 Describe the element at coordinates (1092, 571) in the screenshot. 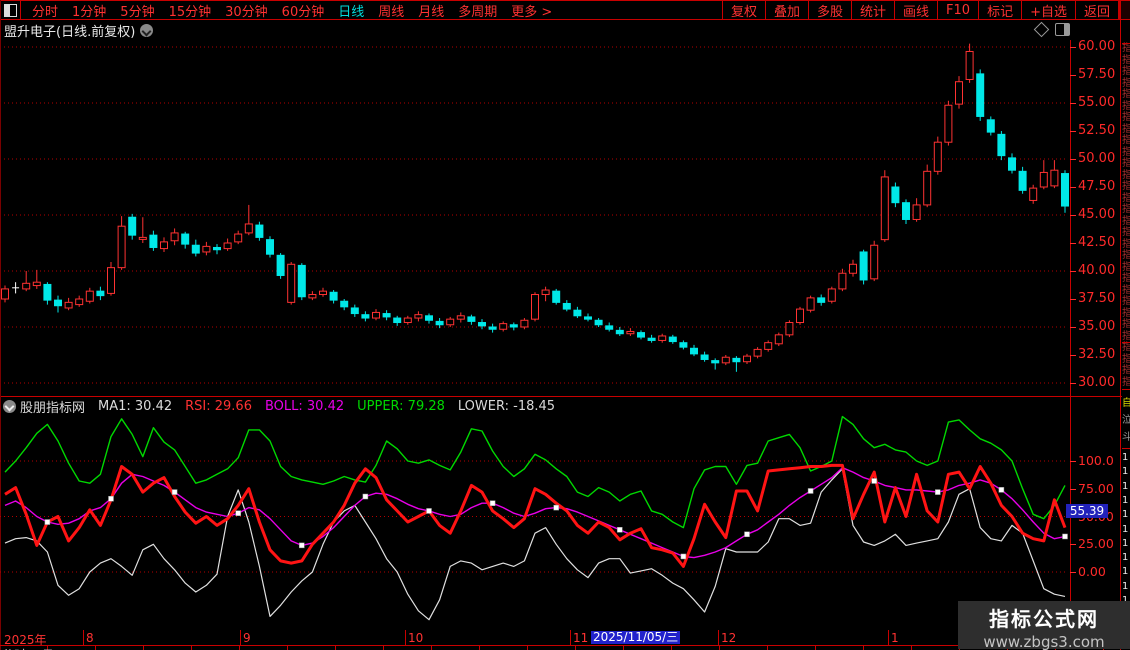

I see `indicator-axis-label: 0.00` at that location.